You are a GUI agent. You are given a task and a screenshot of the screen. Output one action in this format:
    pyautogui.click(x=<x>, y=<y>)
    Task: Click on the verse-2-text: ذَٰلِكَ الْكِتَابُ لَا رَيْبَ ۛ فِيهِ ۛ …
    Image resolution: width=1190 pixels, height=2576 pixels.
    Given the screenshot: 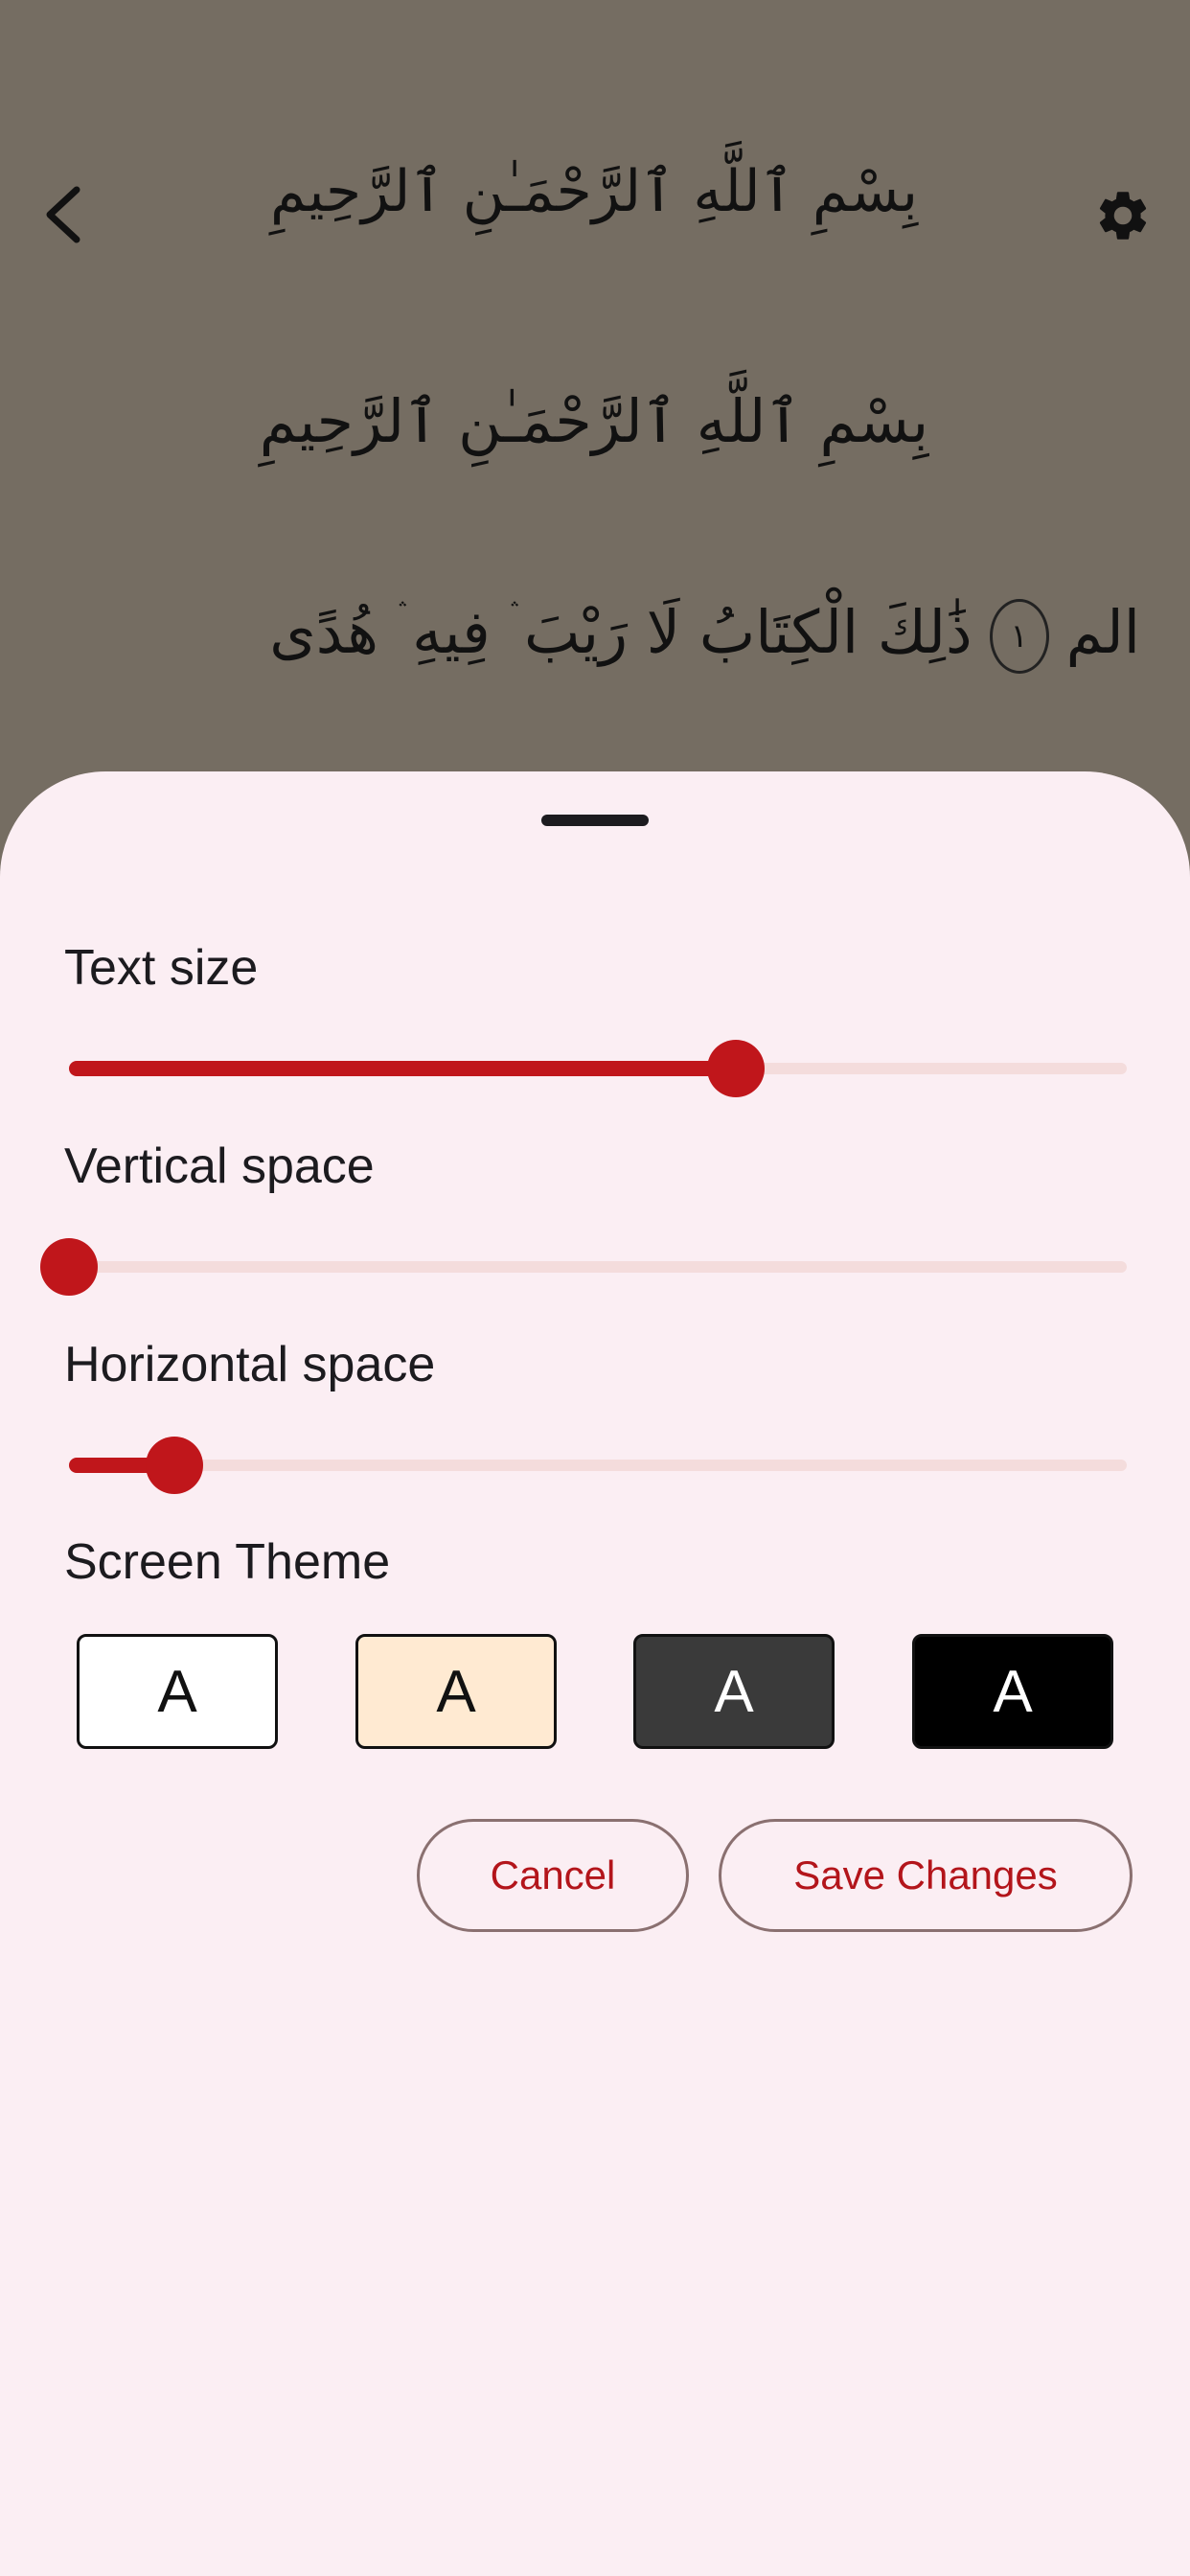 What is the action you would take?
    pyautogui.click(x=621, y=632)
    